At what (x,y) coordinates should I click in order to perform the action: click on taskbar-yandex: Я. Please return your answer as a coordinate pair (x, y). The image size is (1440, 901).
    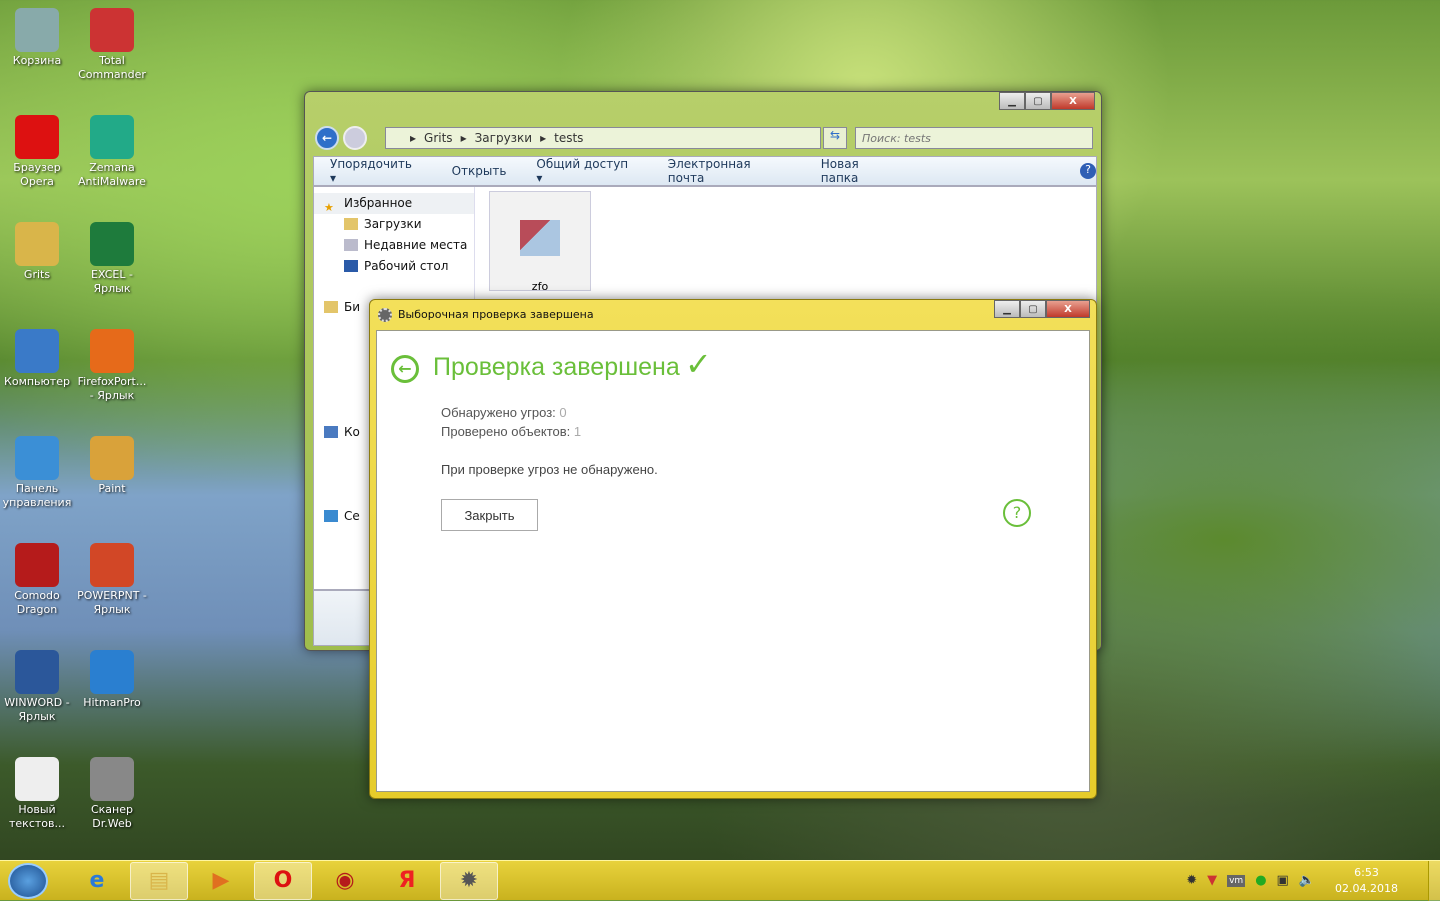
    Looking at the image, I should click on (407, 881).